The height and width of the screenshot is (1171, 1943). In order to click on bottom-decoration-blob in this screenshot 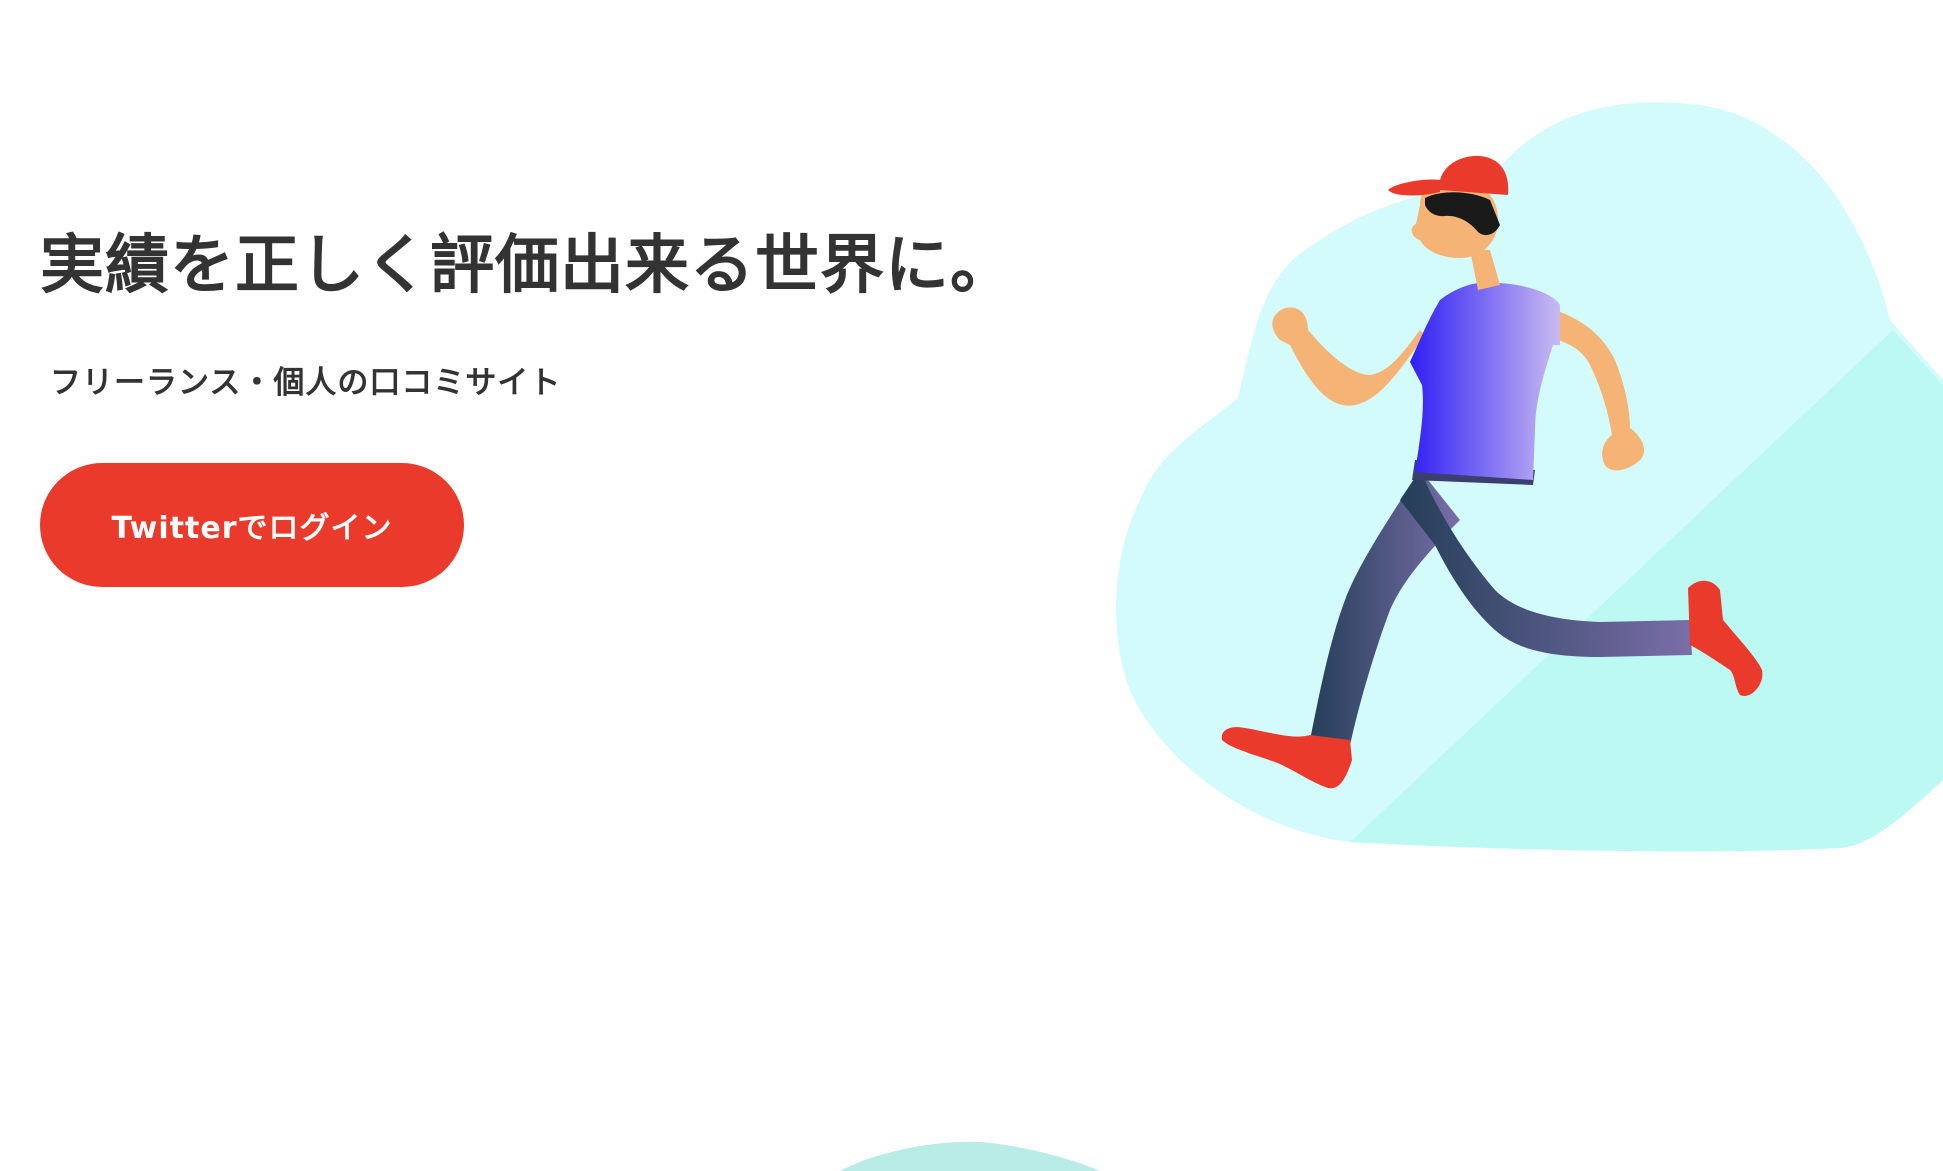, I will do `click(970, 1156)`.